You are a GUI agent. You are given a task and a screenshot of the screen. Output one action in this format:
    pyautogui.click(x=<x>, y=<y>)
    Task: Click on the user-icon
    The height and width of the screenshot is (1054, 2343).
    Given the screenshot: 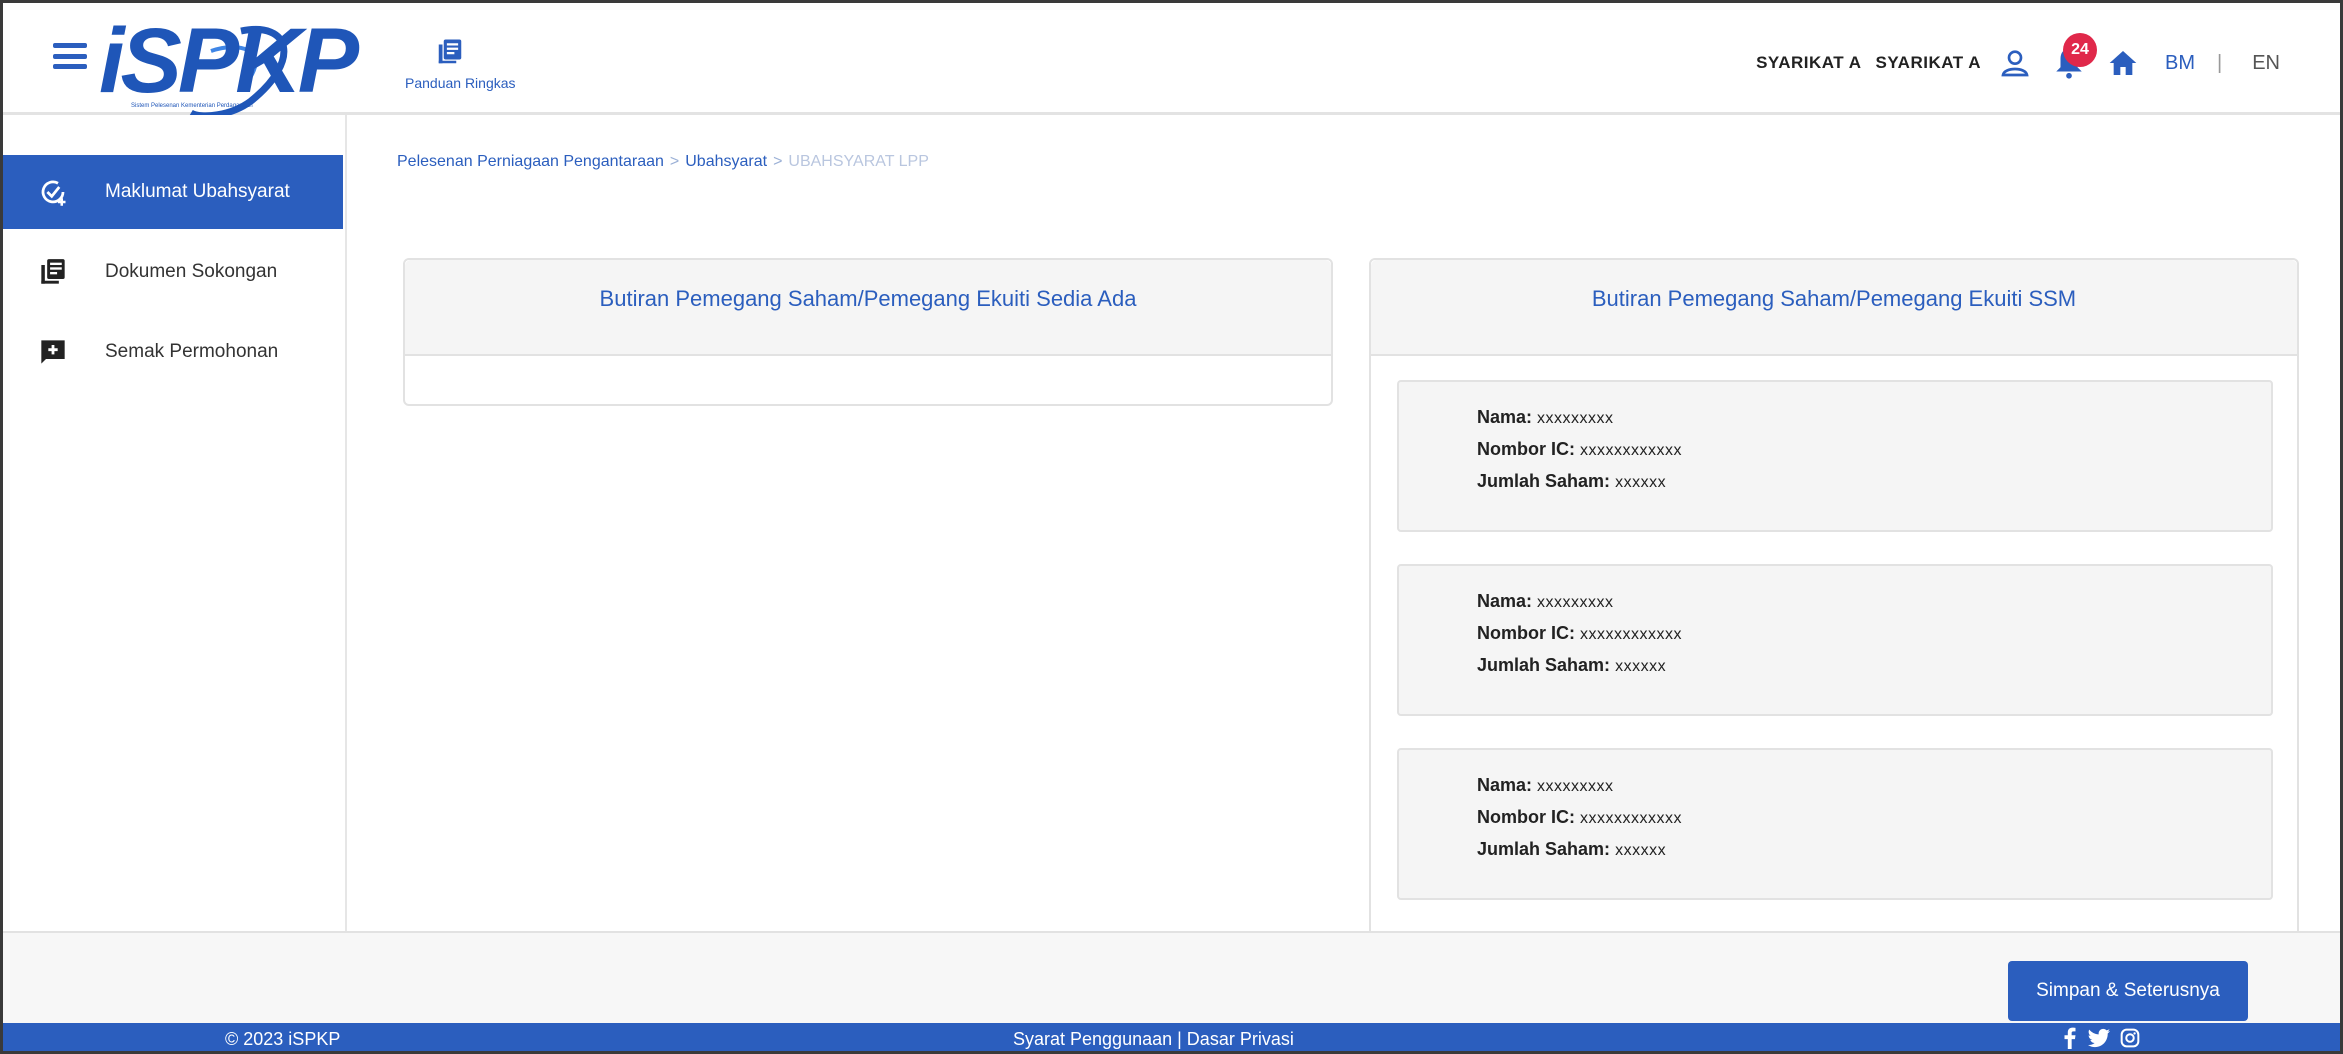 What is the action you would take?
    pyautogui.click(x=2015, y=63)
    